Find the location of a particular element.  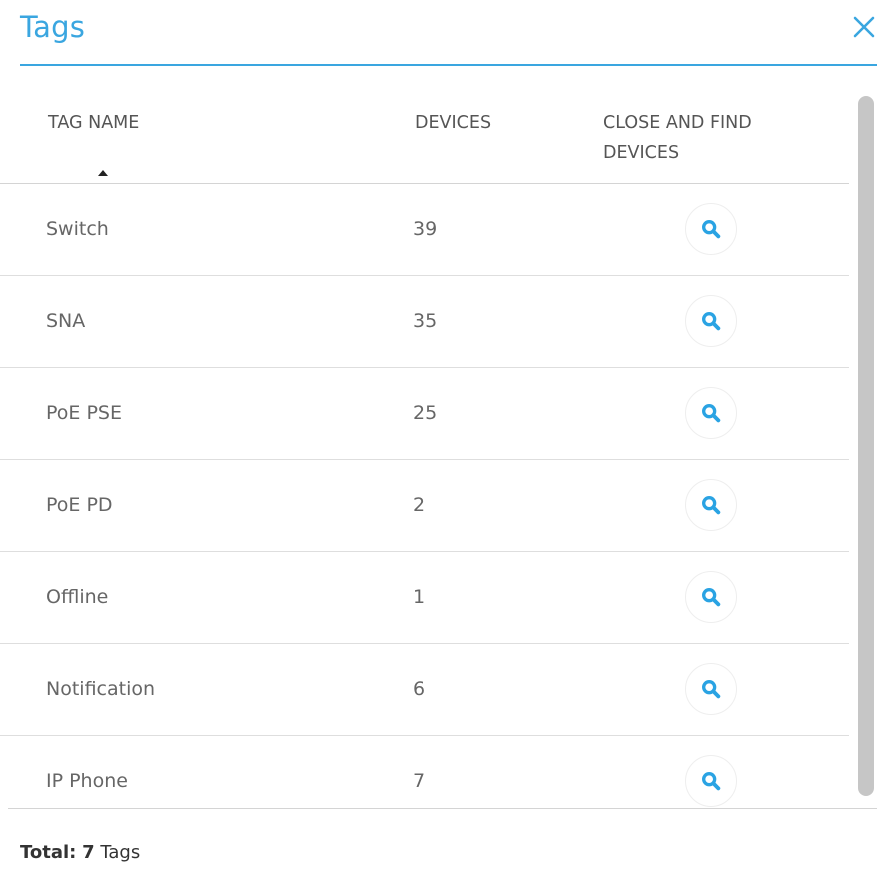

device-count-cell: 35 is located at coordinates (425, 321).